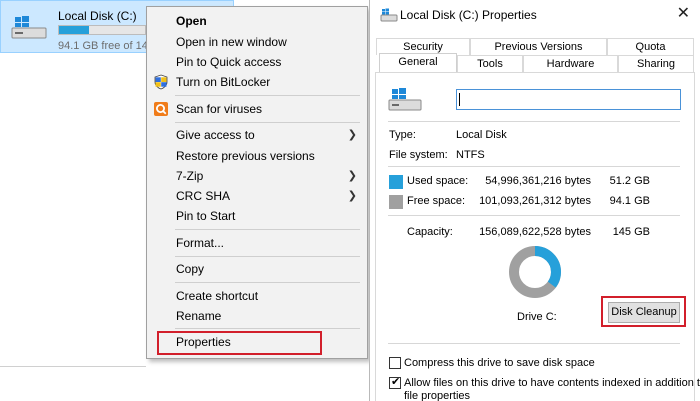 The width and height of the screenshot is (700, 401). I want to click on drive-label: Drive C:, so click(537, 317).